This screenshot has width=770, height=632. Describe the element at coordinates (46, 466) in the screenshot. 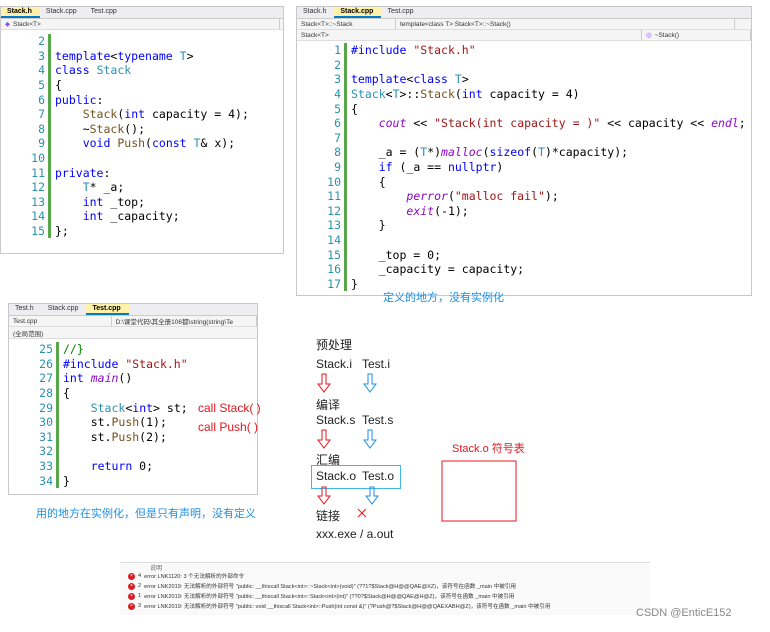

I see `line-number: 33` at that location.